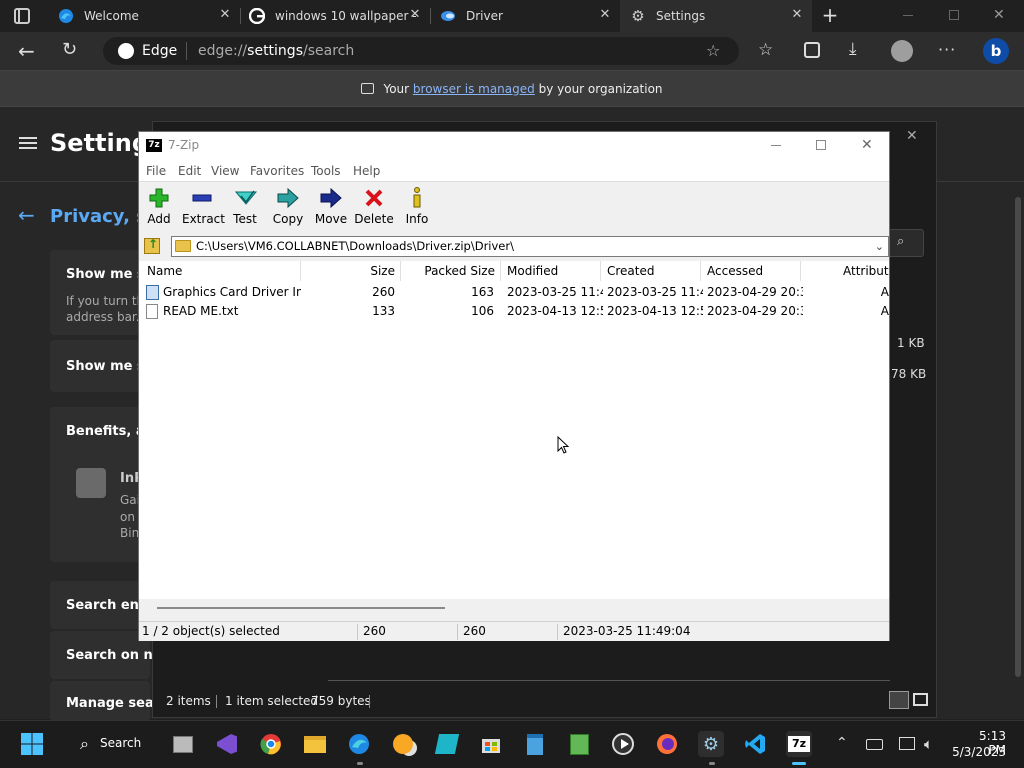  What do you see at coordinates (999, 15) in the screenshot?
I see `close-window-icon: ✕` at bounding box center [999, 15].